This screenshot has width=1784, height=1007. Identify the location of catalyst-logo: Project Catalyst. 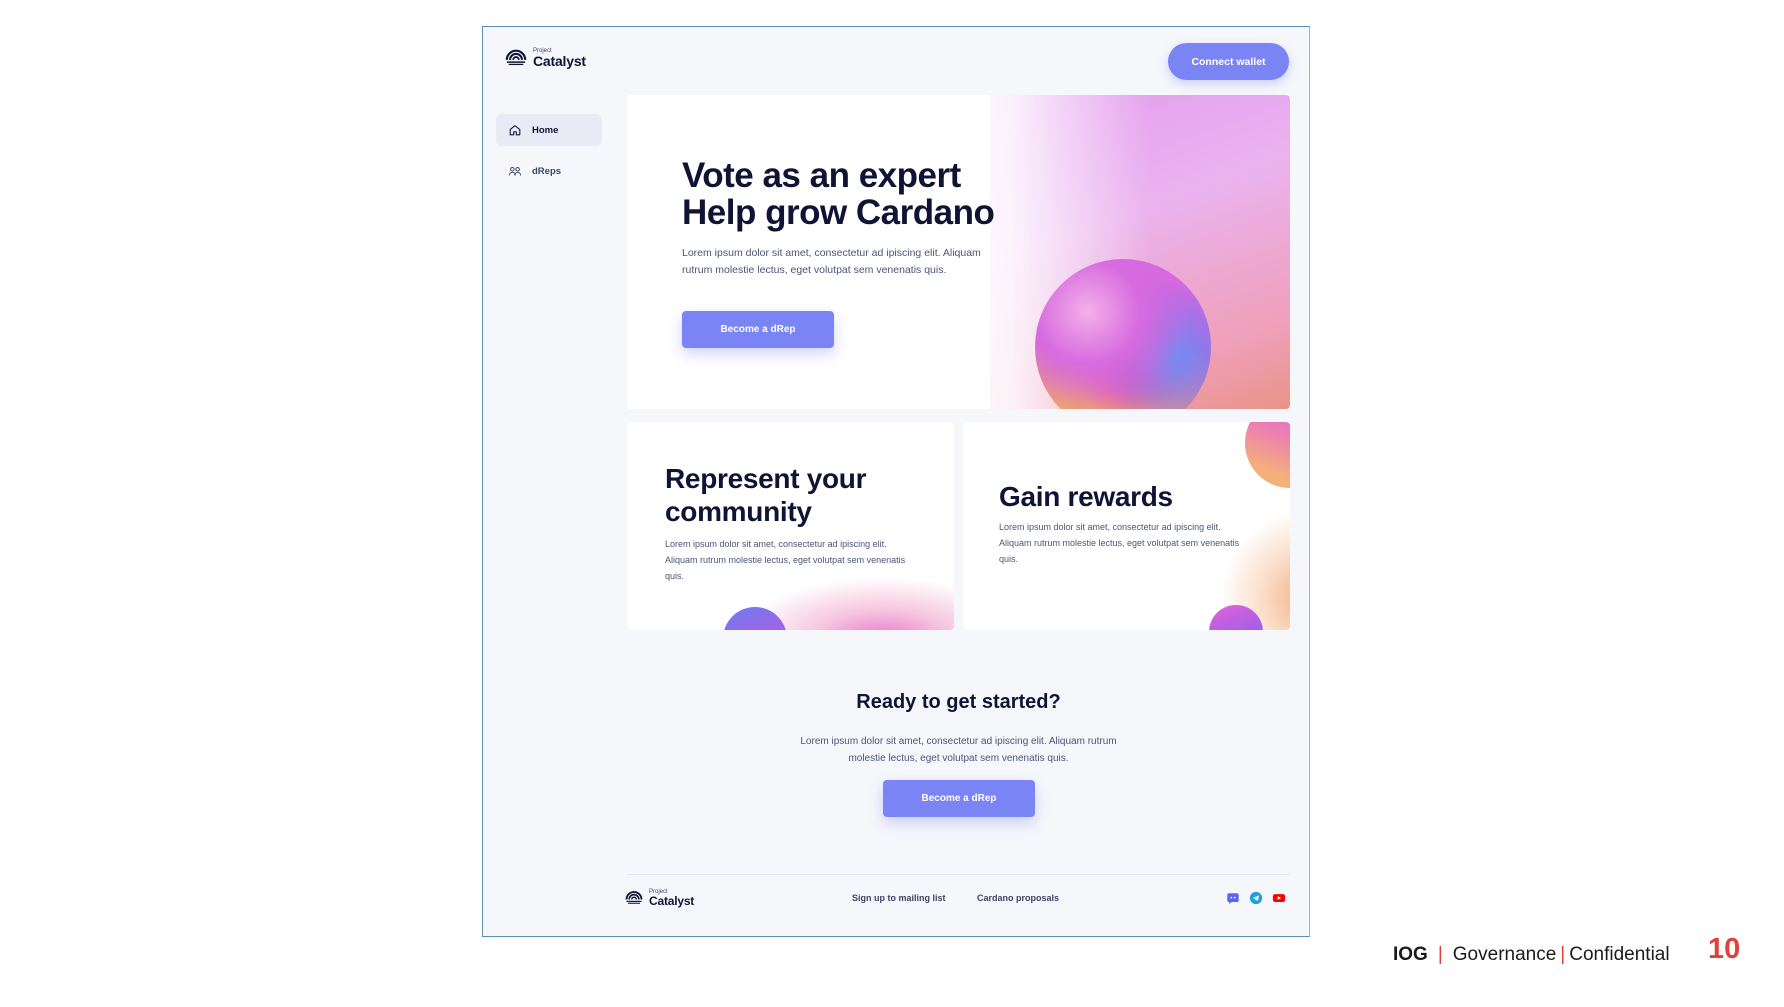
(545, 58).